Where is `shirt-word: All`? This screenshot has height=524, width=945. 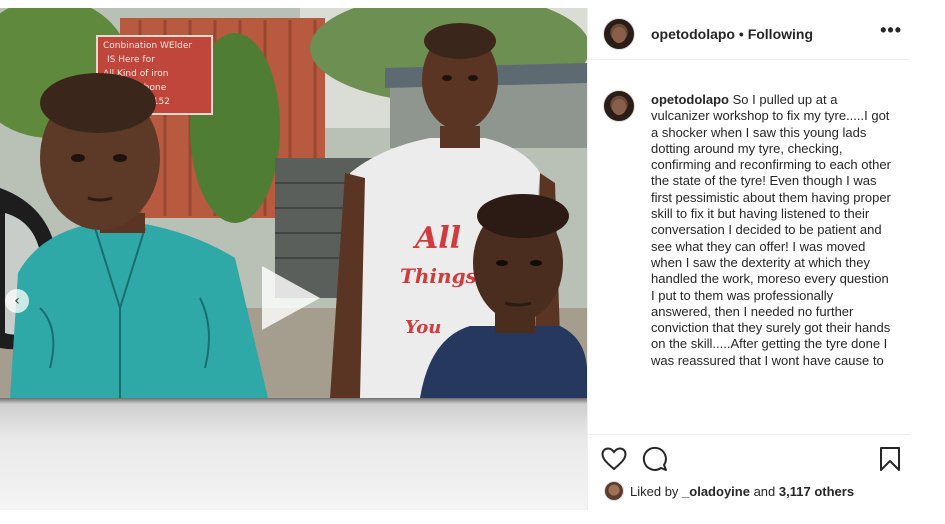 shirt-word: All is located at coordinates (436, 238).